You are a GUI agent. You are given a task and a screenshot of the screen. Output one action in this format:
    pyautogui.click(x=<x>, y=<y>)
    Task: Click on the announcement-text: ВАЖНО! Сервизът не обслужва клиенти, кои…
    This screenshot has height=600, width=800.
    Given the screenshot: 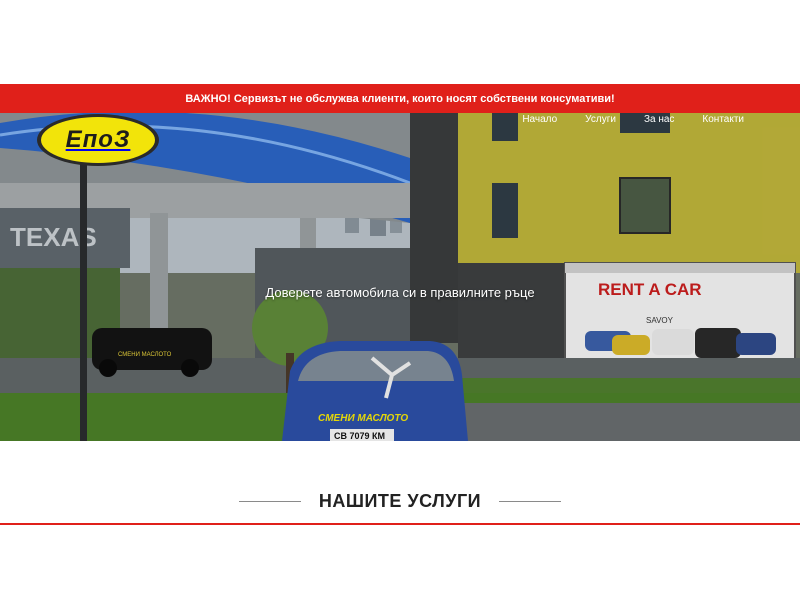 What is the action you would take?
    pyautogui.click(x=400, y=98)
    